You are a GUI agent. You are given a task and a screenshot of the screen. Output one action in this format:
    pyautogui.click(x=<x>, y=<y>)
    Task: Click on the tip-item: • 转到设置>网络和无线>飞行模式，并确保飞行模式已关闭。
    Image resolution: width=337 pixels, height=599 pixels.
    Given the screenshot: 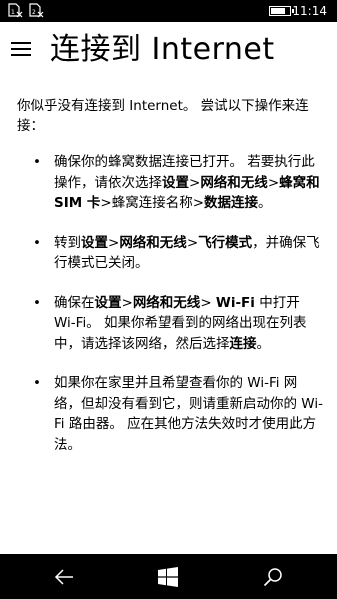 What is the action you would take?
    pyautogui.click(x=168, y=253)
    